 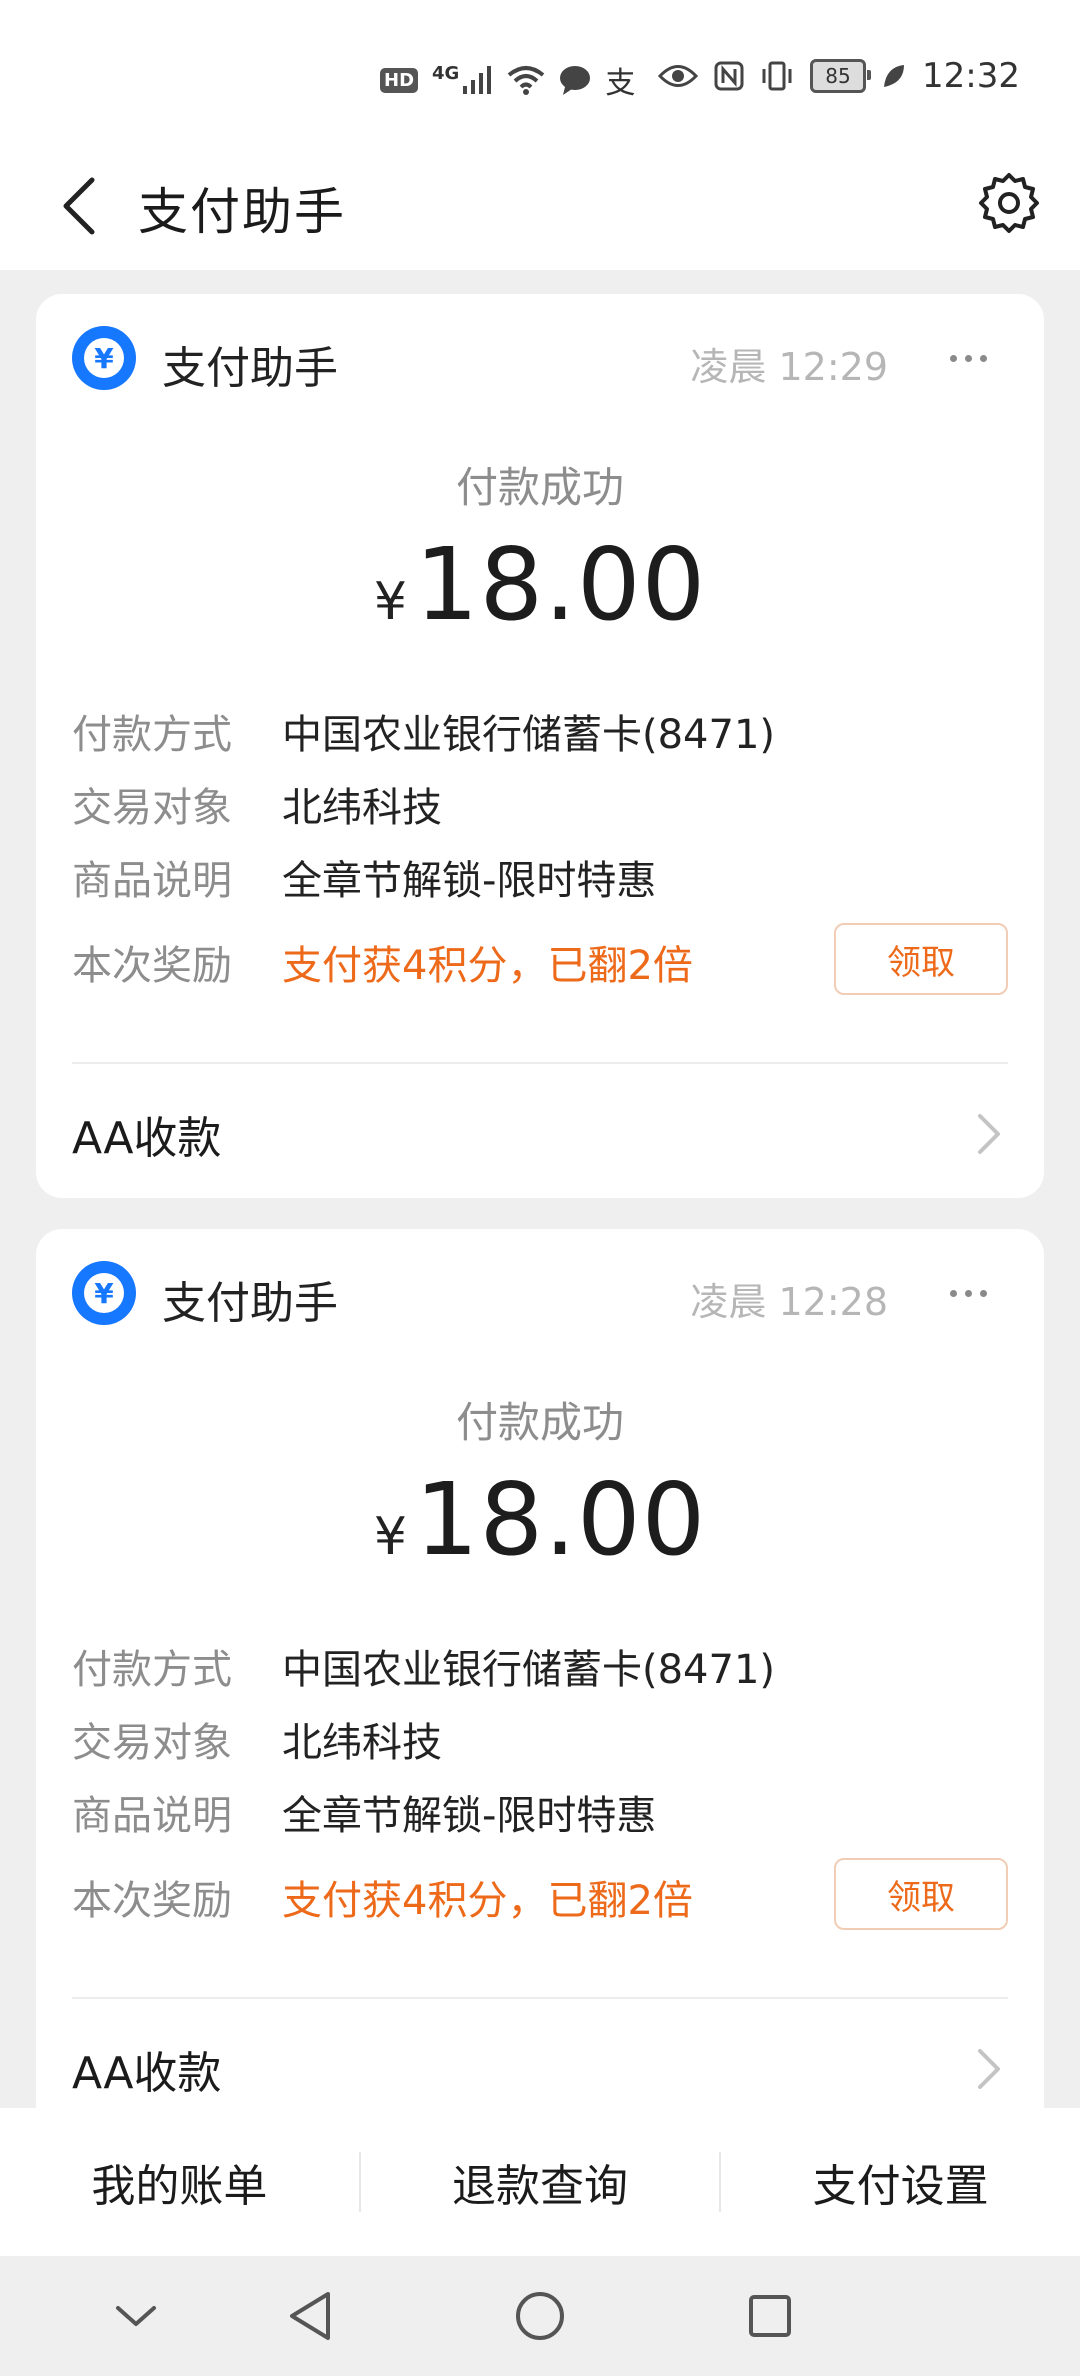 I want to click on leaf-icon, so click(x=894, y=76).